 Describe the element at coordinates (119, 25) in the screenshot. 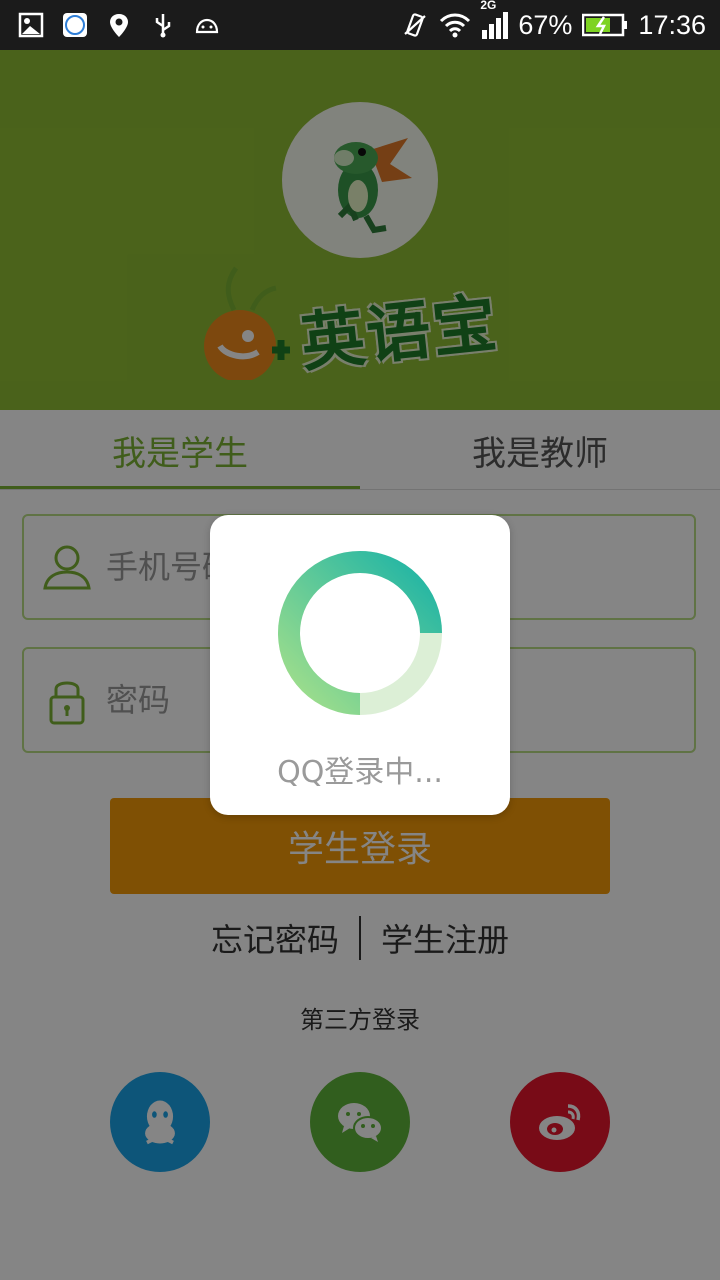

I see `location-icon` at that location.